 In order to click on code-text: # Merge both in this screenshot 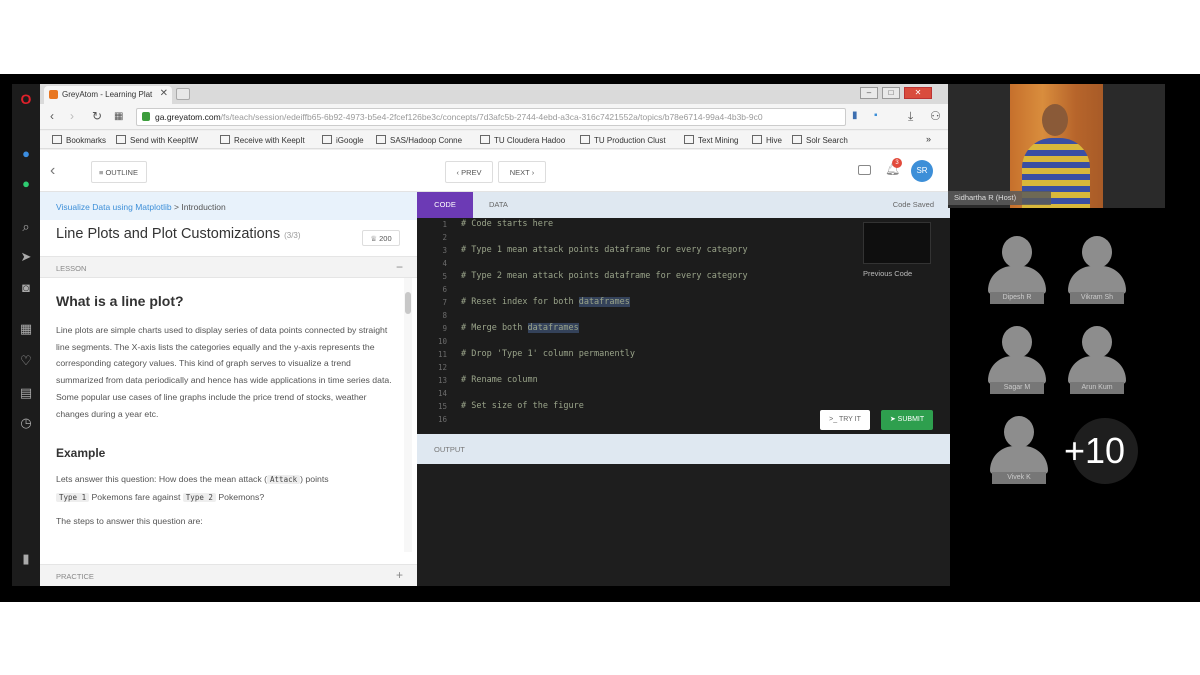, I will do `click(494, 328)`.